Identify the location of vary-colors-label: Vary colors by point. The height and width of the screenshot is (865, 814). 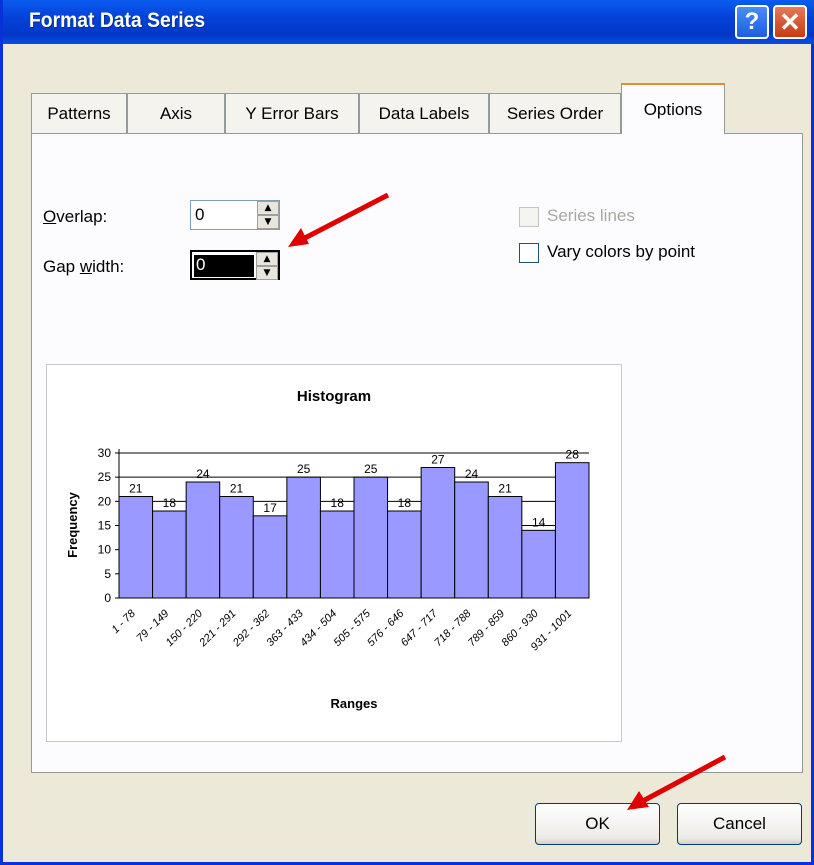
(621, 251).